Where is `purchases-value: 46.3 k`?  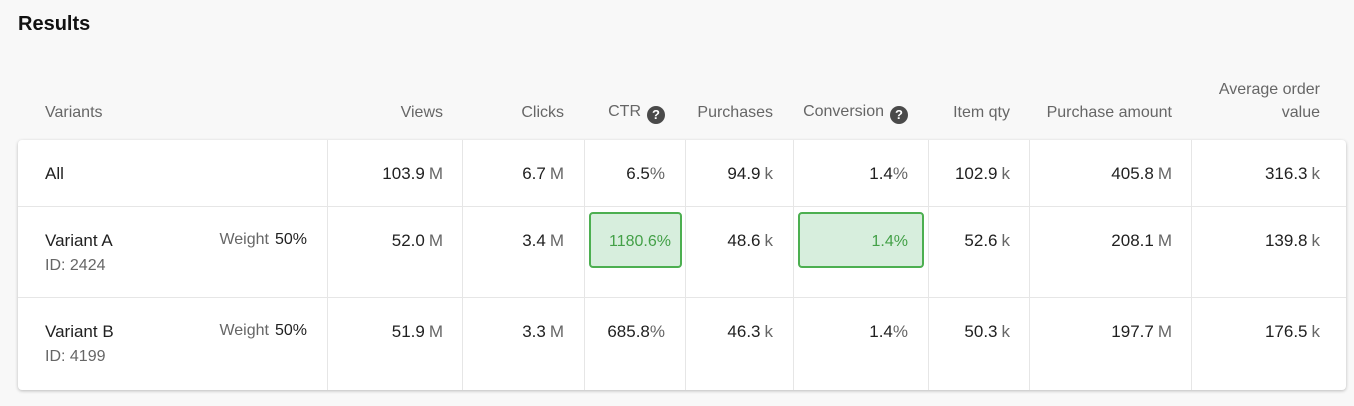 purchases-value: 46.3 k is located at coordinates (750, 331).